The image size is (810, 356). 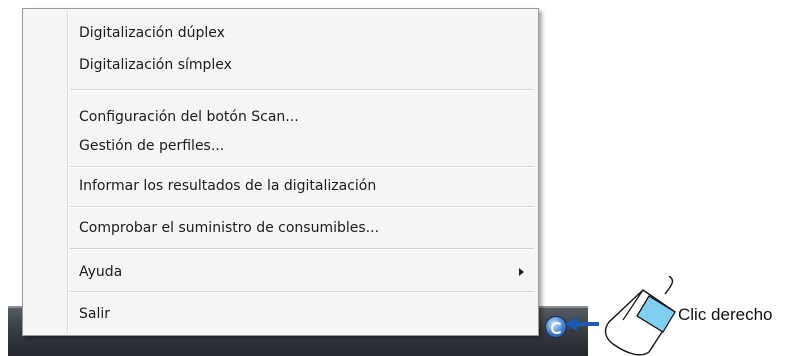 I want to click on menu-item-duplex-scan: Digitalización dúplex, so click(x=152, y=33).